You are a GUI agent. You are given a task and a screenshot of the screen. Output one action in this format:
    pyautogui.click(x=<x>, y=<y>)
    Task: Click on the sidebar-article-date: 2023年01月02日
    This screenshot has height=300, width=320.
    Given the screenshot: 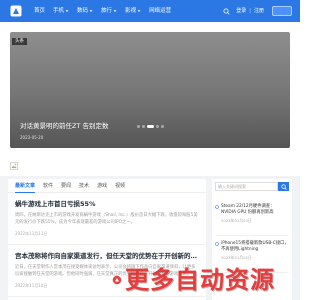 What is the action you would take?
    pyautogui.click(x=236, y=257)
    